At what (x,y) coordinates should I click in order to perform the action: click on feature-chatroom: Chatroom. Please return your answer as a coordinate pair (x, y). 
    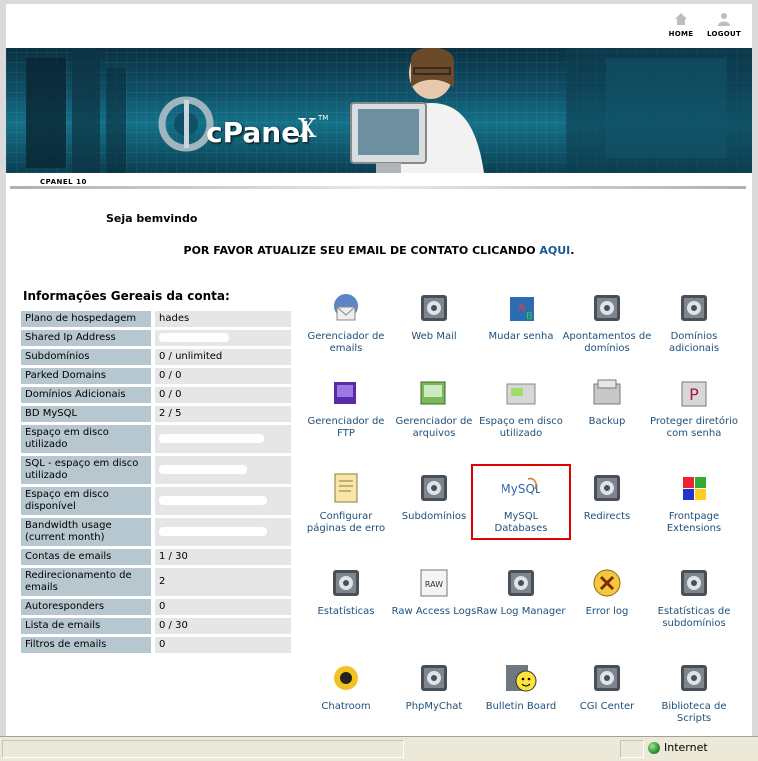
    Looking at the image, I should click on (346, 686).